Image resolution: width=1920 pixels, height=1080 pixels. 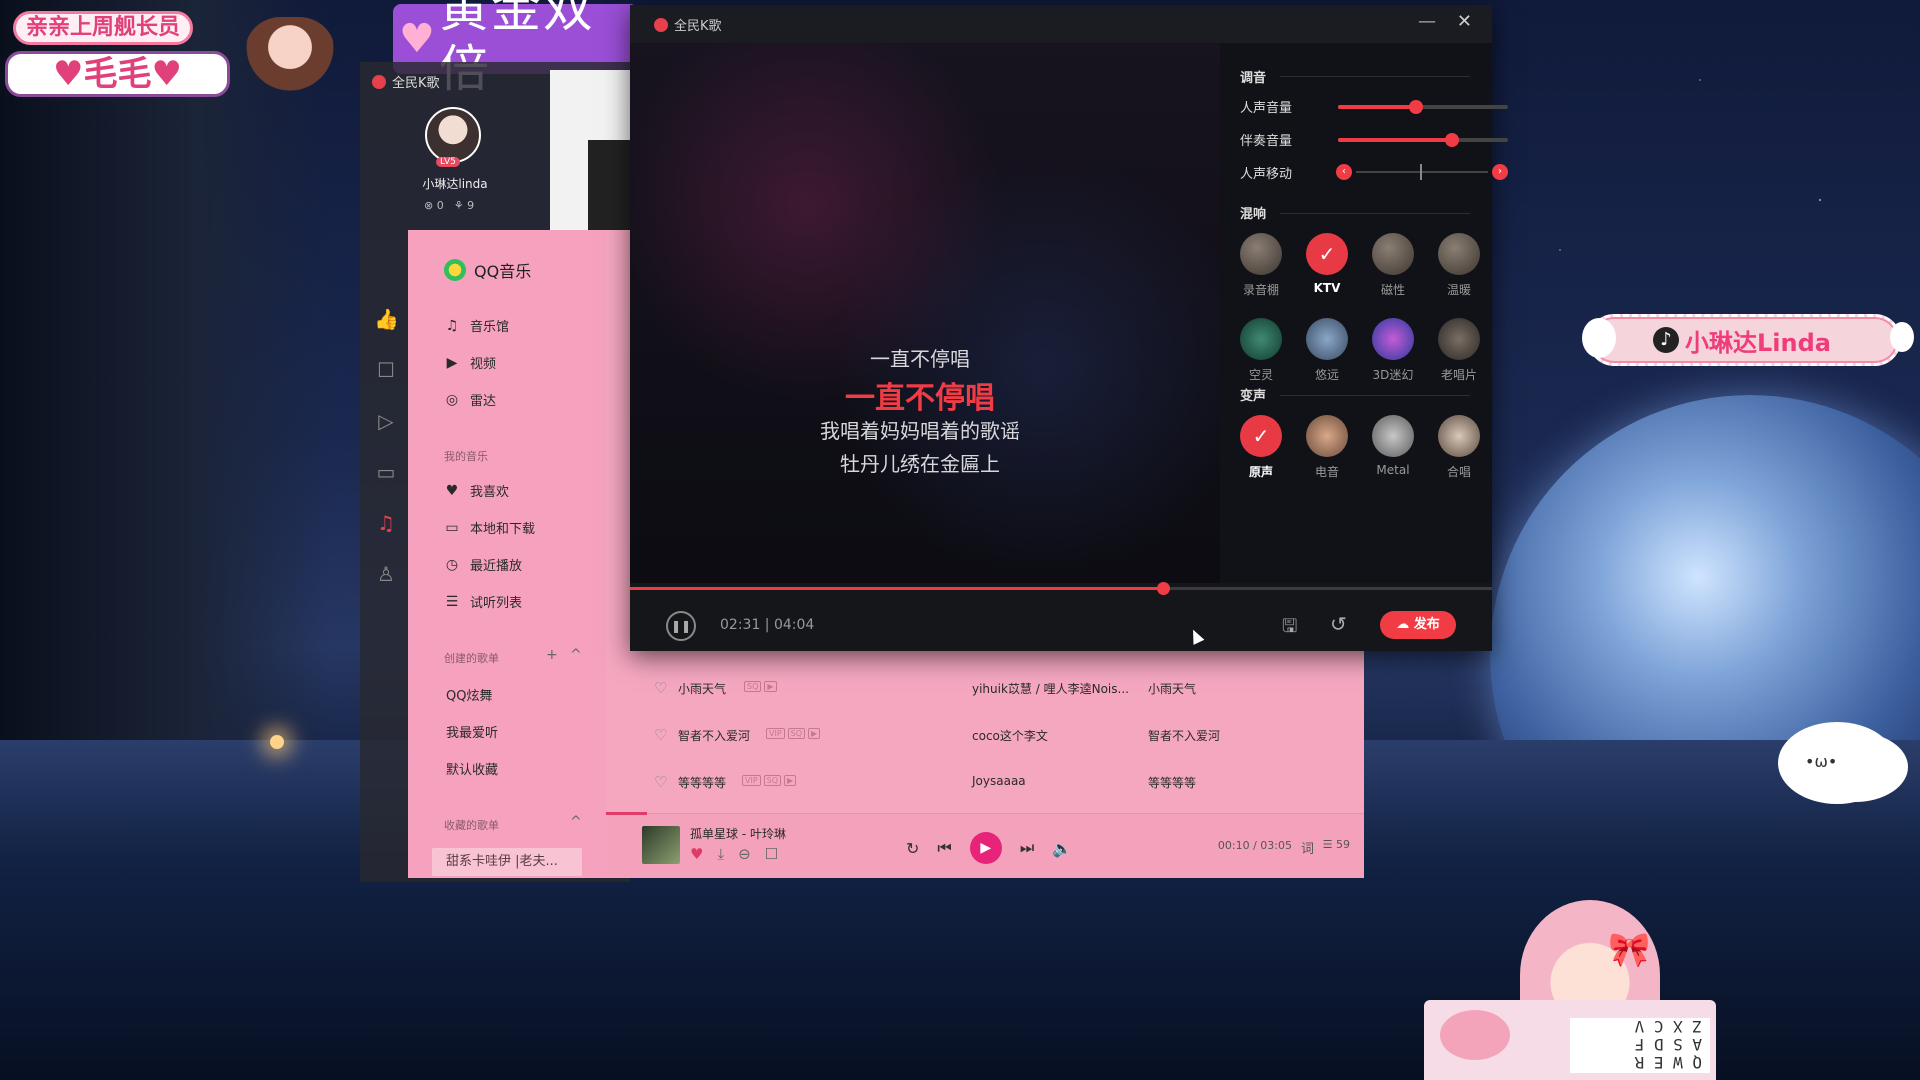 What do you see at coordinates (1062, 848) in the screenshot?
I see `volume-icon: 🔈` at bounding box center [1062, 848].